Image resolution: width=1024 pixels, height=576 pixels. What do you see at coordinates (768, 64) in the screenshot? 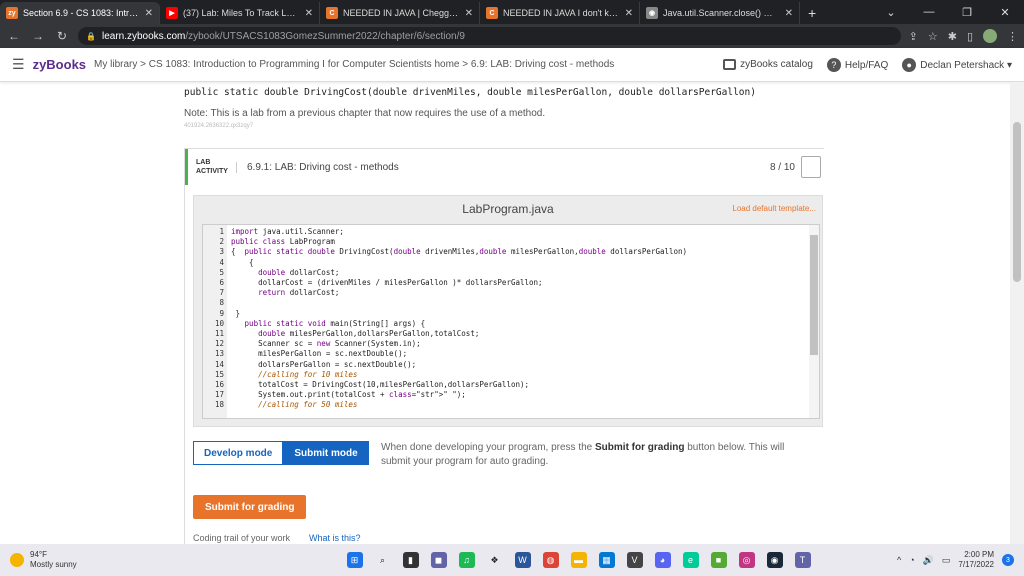
I see `catalog-link: zyBooks catalog` at bounding box center [768, 64].